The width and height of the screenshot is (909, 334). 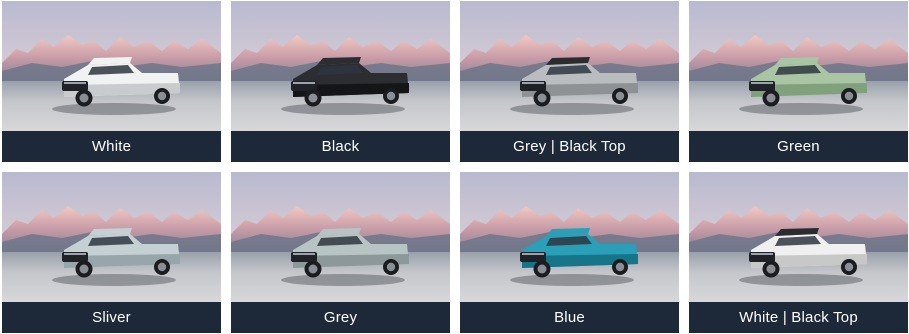 I want to click on color-option-card: Green, so click(x=798, y=81).